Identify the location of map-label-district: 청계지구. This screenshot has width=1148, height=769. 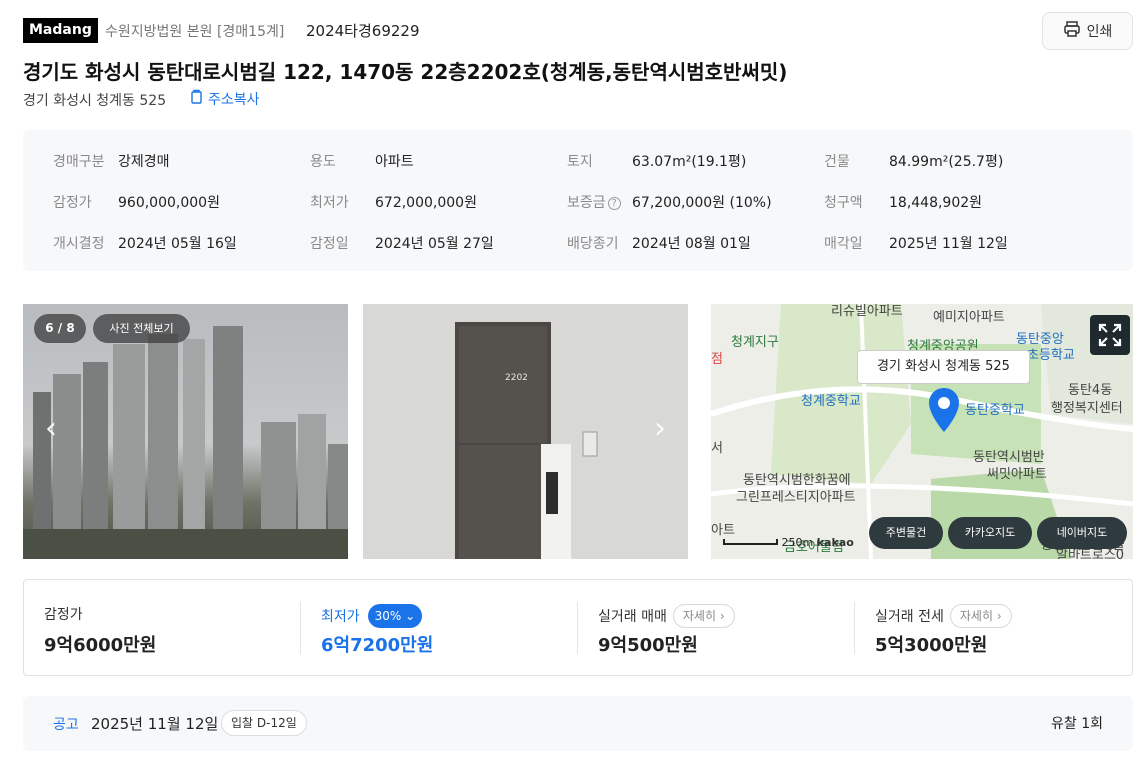
(755, 342).